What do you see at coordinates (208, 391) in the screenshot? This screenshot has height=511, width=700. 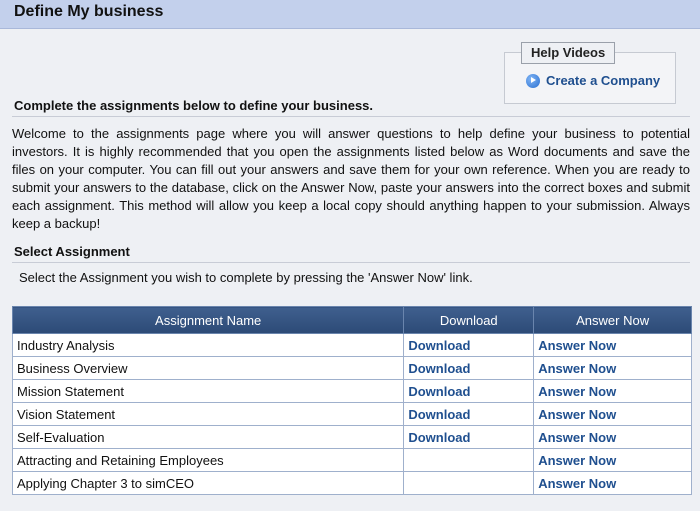 I see `assignment-name: Mission Statement` at bounding box center [208, 391].